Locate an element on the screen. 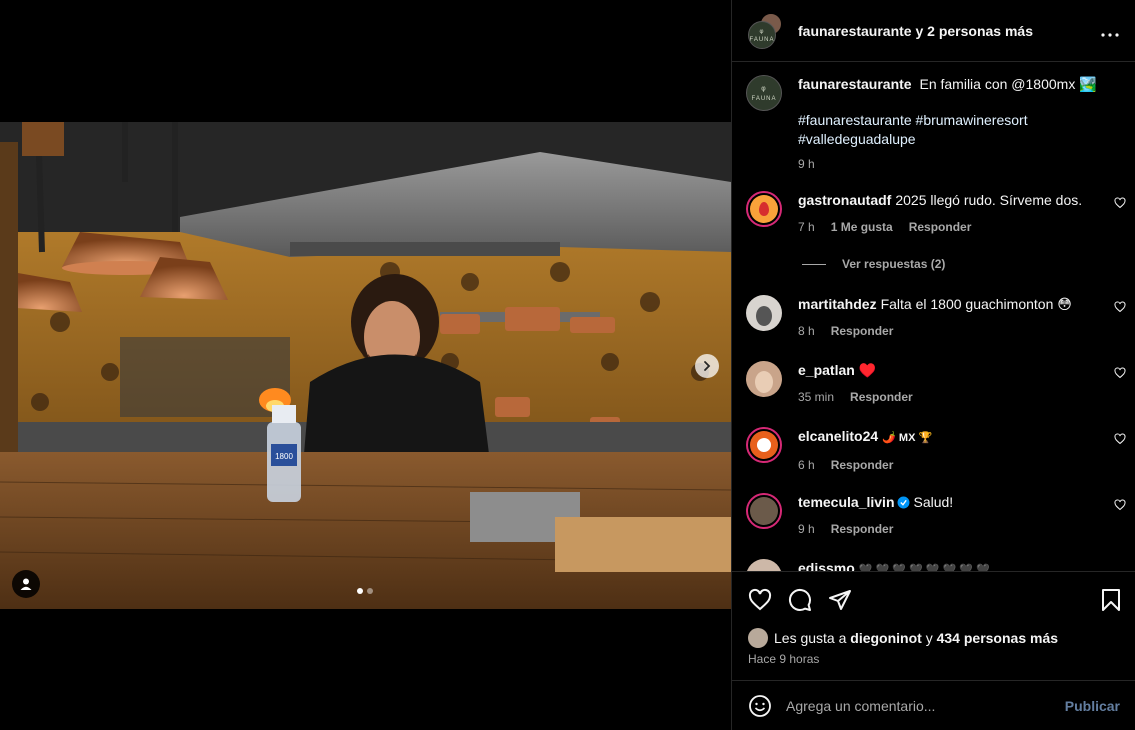 The height and width of the screenshot is (730, 1135). pin-icon is located at coordinates (764, 209).